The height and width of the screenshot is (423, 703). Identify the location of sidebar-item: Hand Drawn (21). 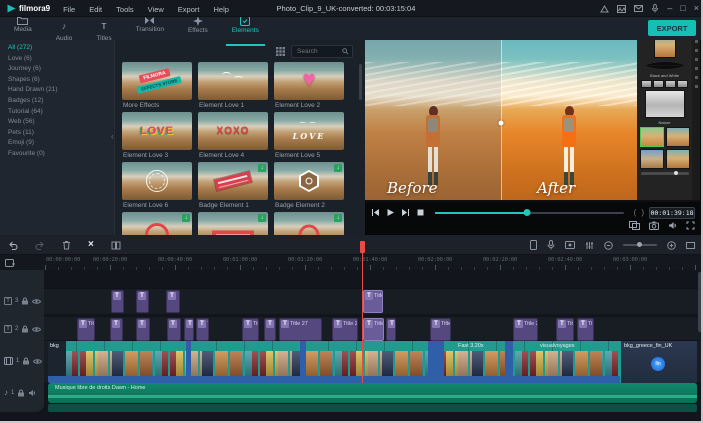
(57, 90).